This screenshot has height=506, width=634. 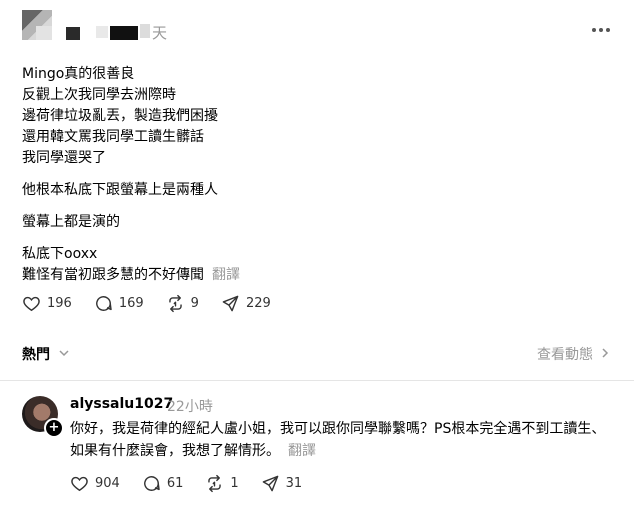 What do you see at coordinates (605, 353) in the screenshot?
I see `chevron-right-icon` at bounding box center [605, 353].